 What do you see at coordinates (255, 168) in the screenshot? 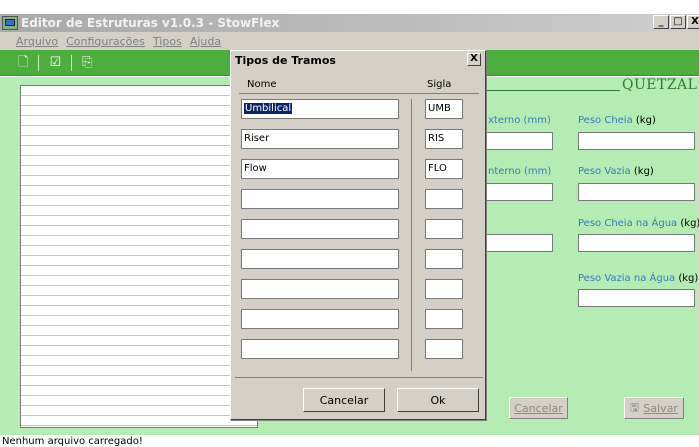
I see `nome-value: Flow` at bounding box center [255, 168].